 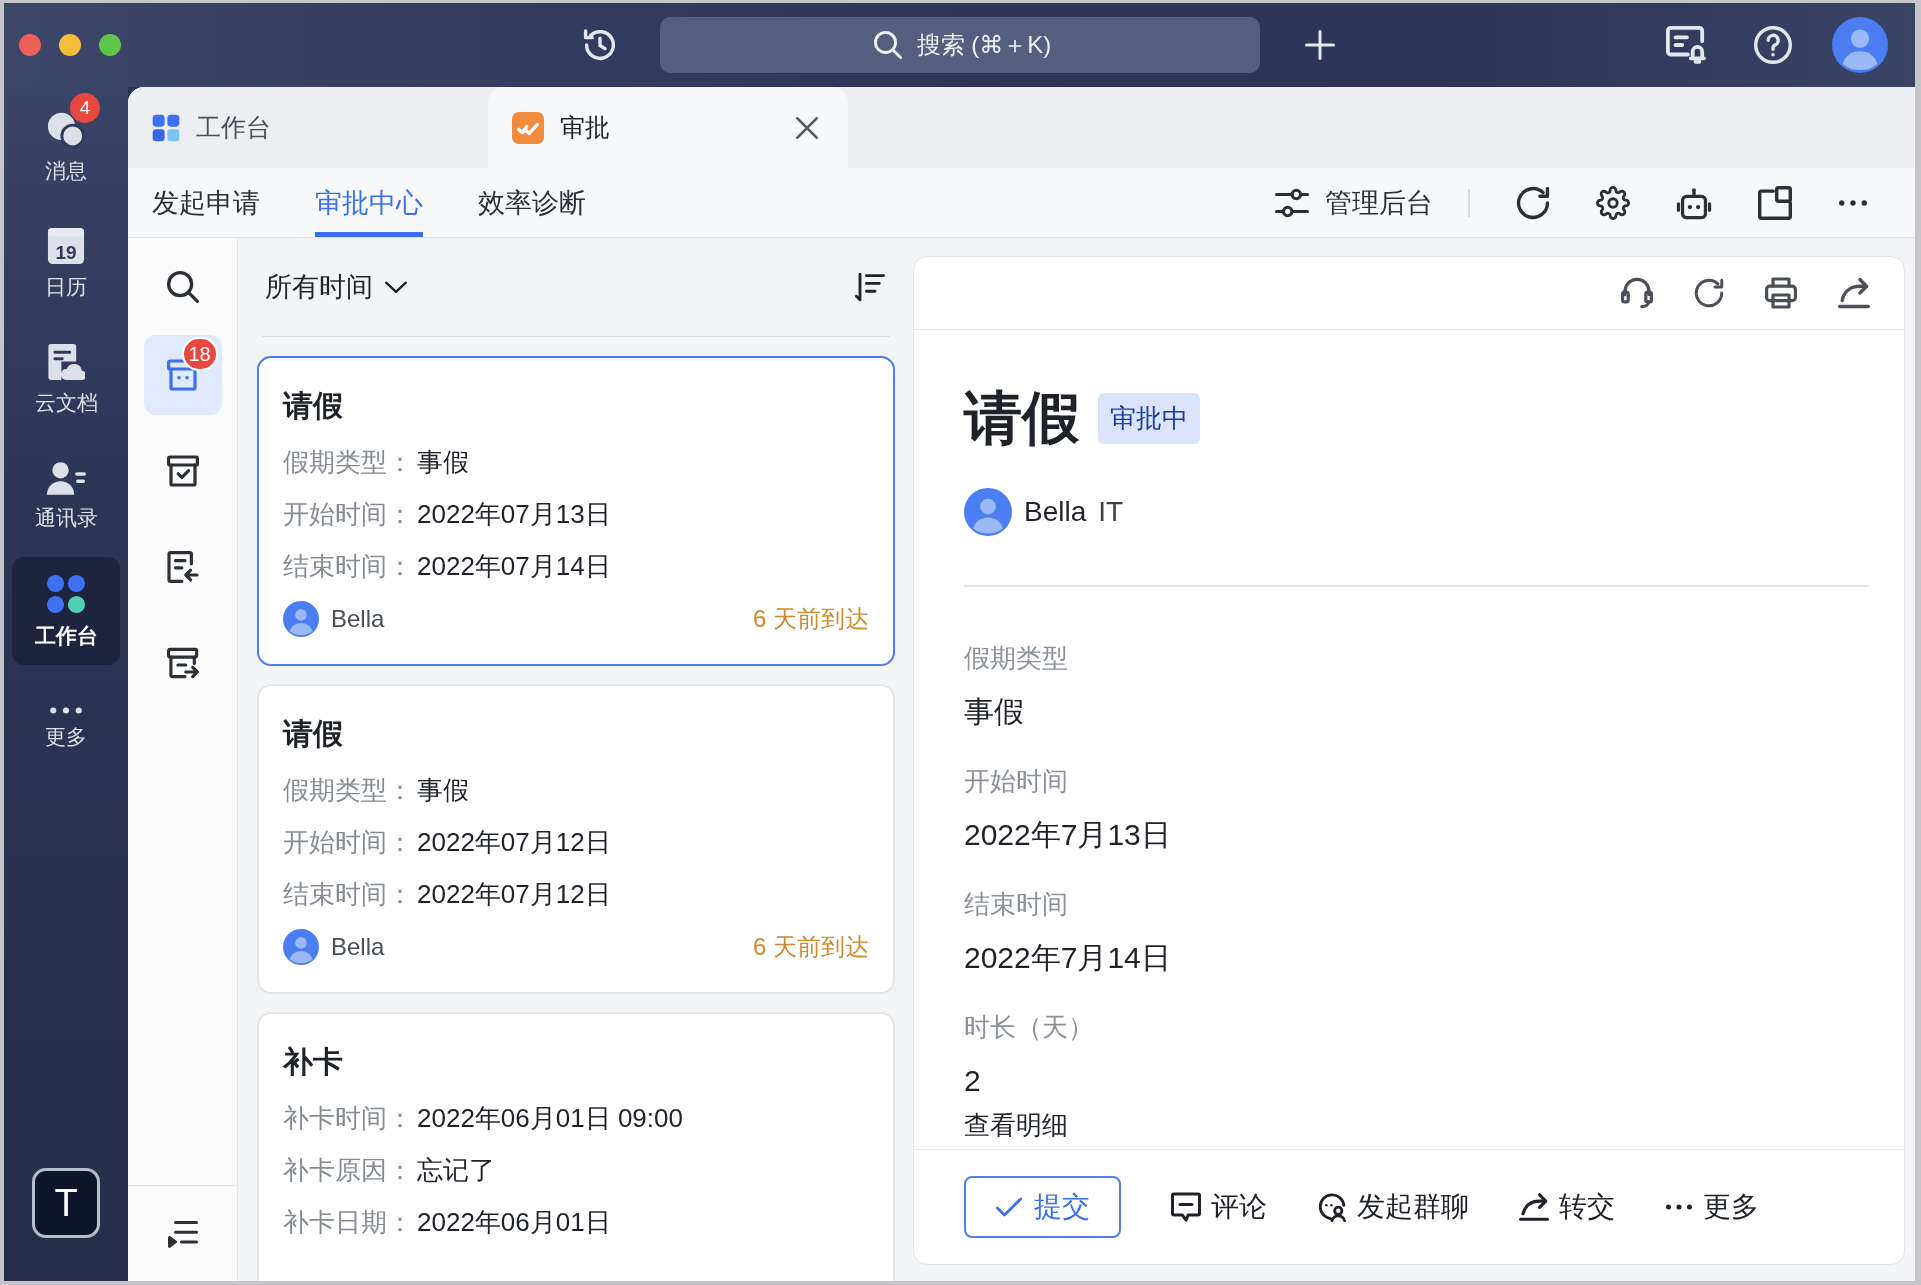 I want to click on tenant-avatar: T, so click(x=66, y=1203).